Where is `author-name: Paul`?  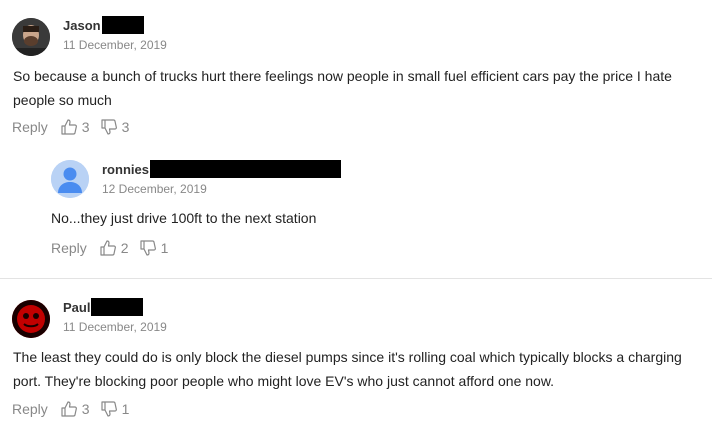 author-name: Paul is located at coordinates (103, 307).